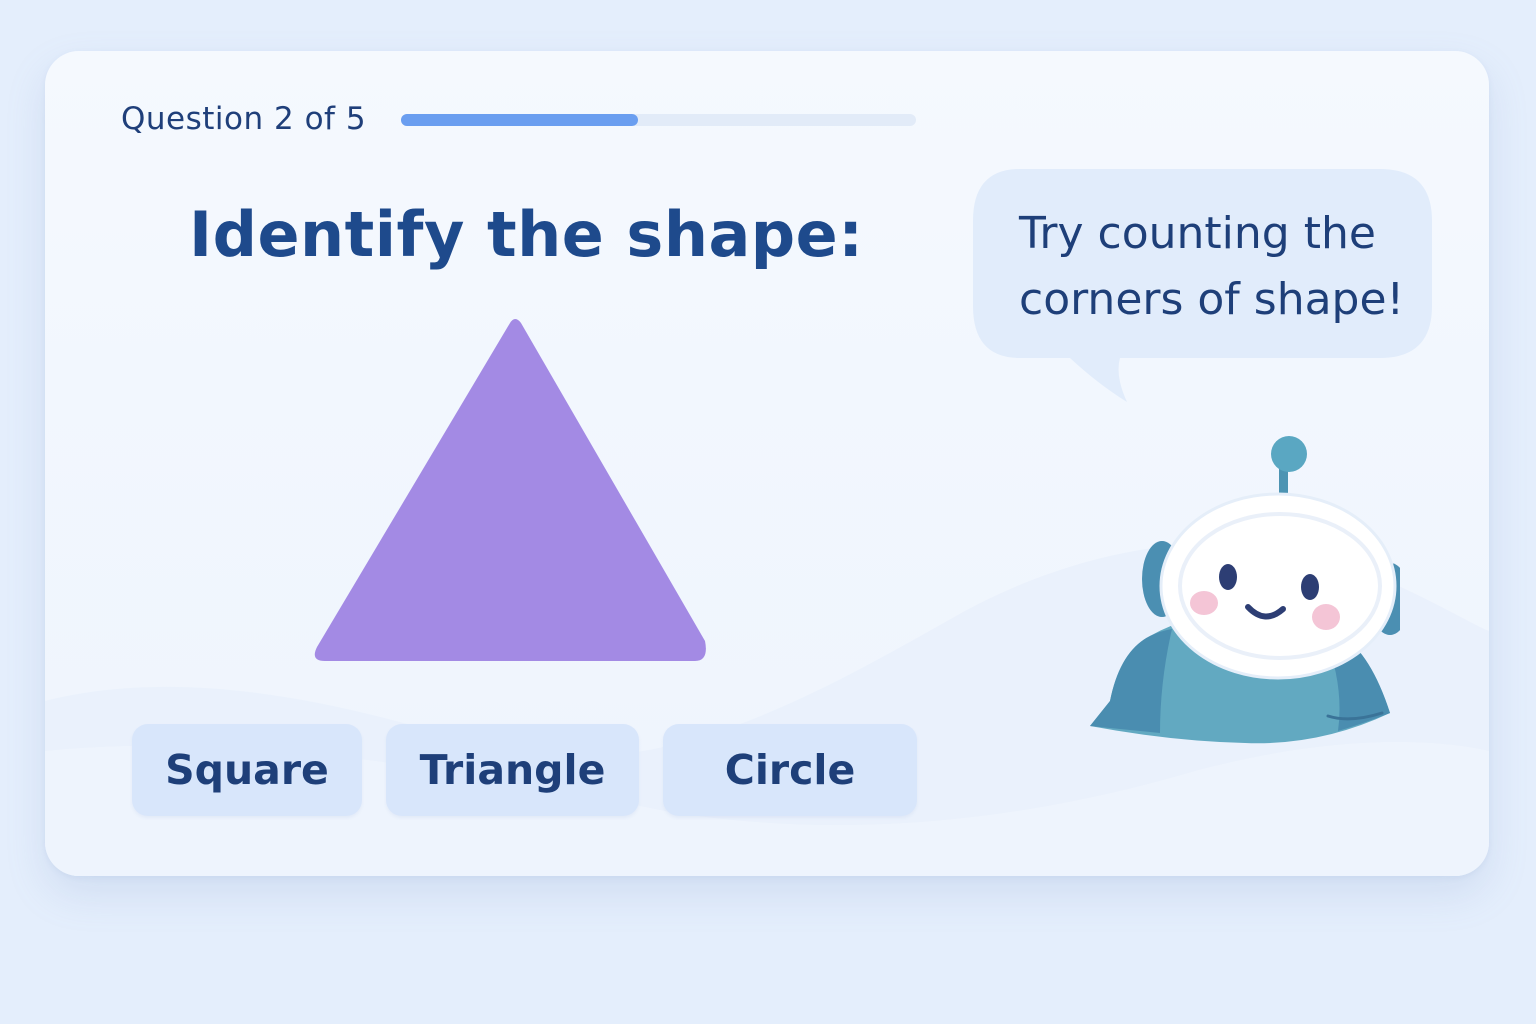 The image size is (1536, 1024). What do you see at coordinates (658, 120) in the screenshot?
I see `progress-bar` at bounding box center [658, 120].